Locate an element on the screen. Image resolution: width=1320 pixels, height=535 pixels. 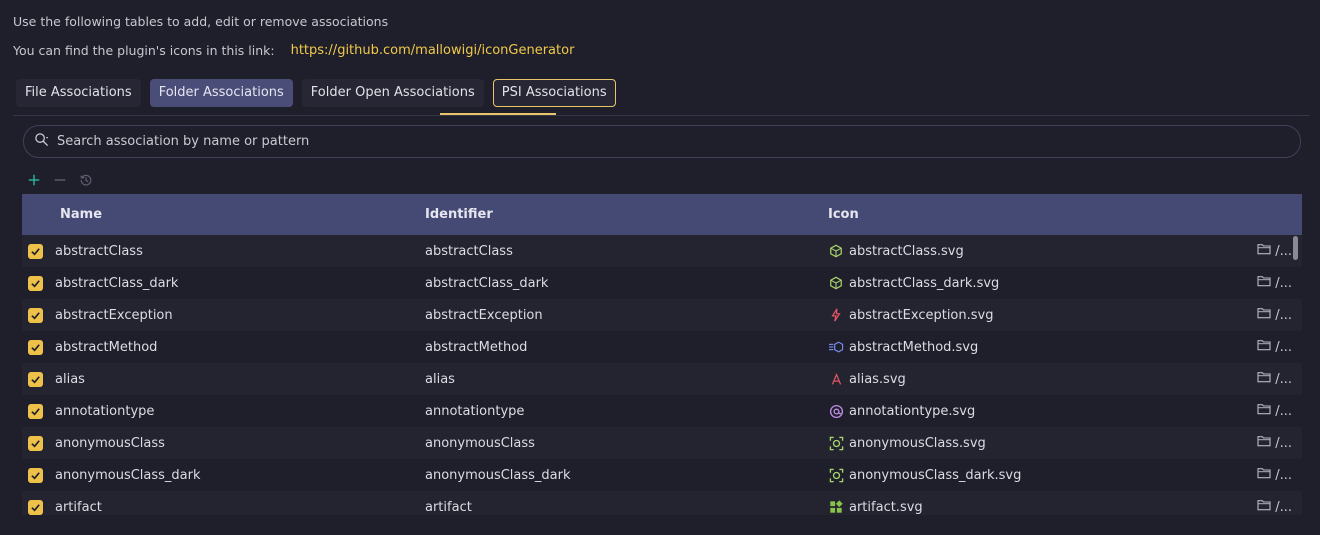
artifact-icon is located at coordinates (836, 507).